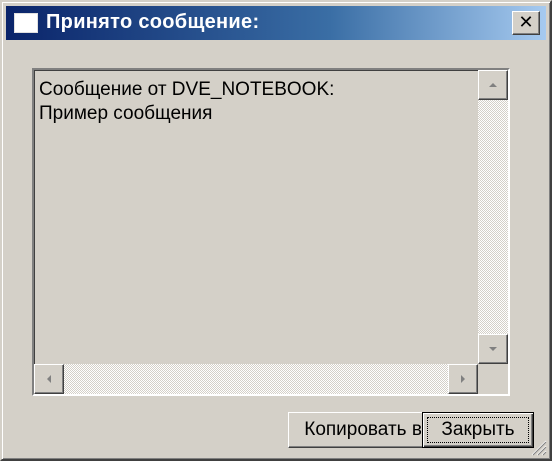 This screenshot has width=552, height=461. I want to click on resize-grip-icon, so click(538, 447).